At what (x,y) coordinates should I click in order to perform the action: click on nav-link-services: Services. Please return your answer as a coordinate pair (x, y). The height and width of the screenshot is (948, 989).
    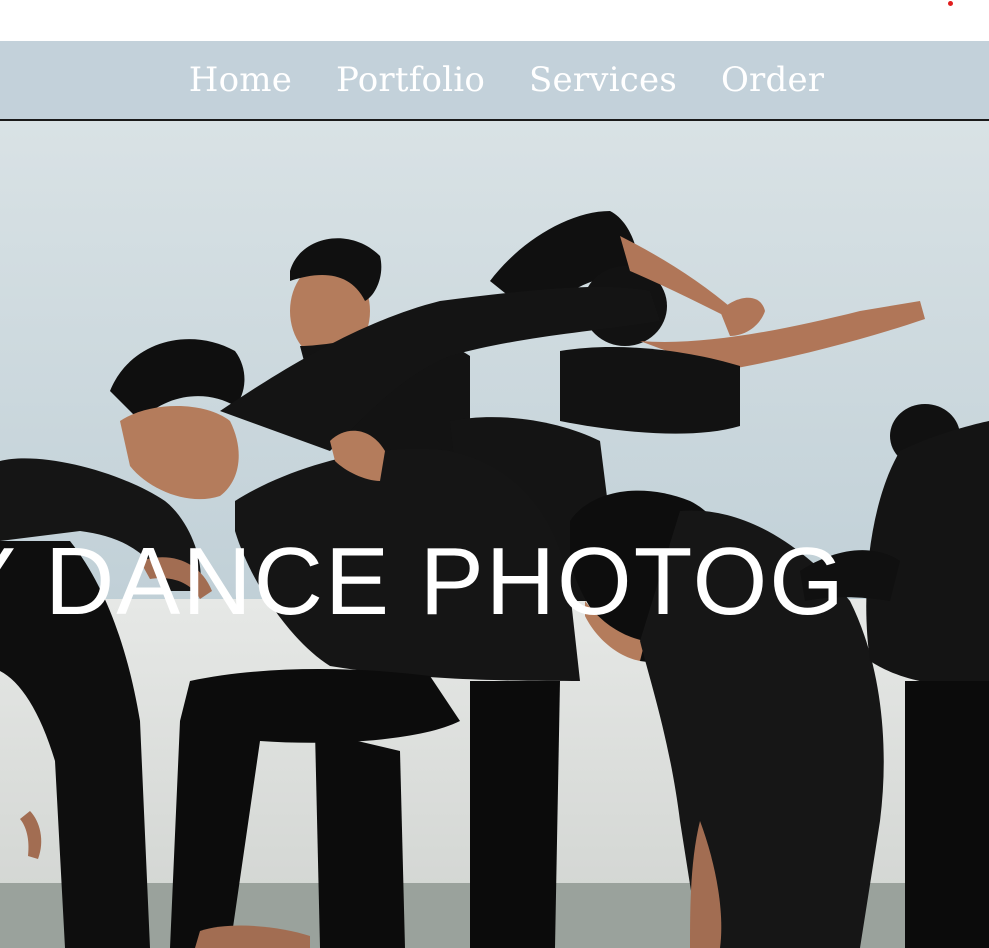
    Looking at the image, I should click on (603, 80).